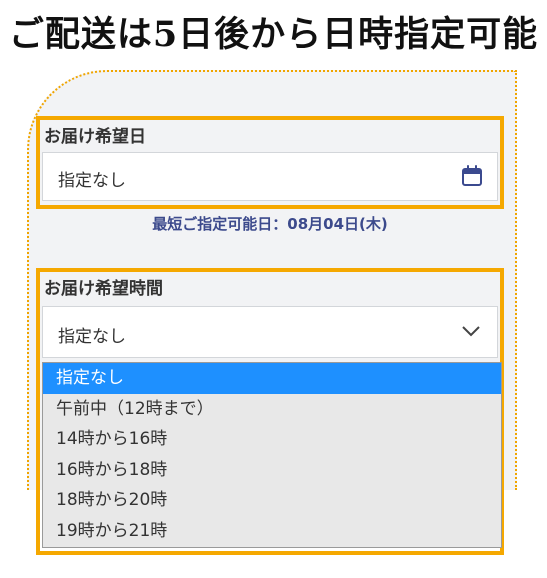 The image size is (547, 578). What do you see at coordinates (272, 378) in the screenshot?
I see `time-option: 指定なし` at bounding box center [272, 378].